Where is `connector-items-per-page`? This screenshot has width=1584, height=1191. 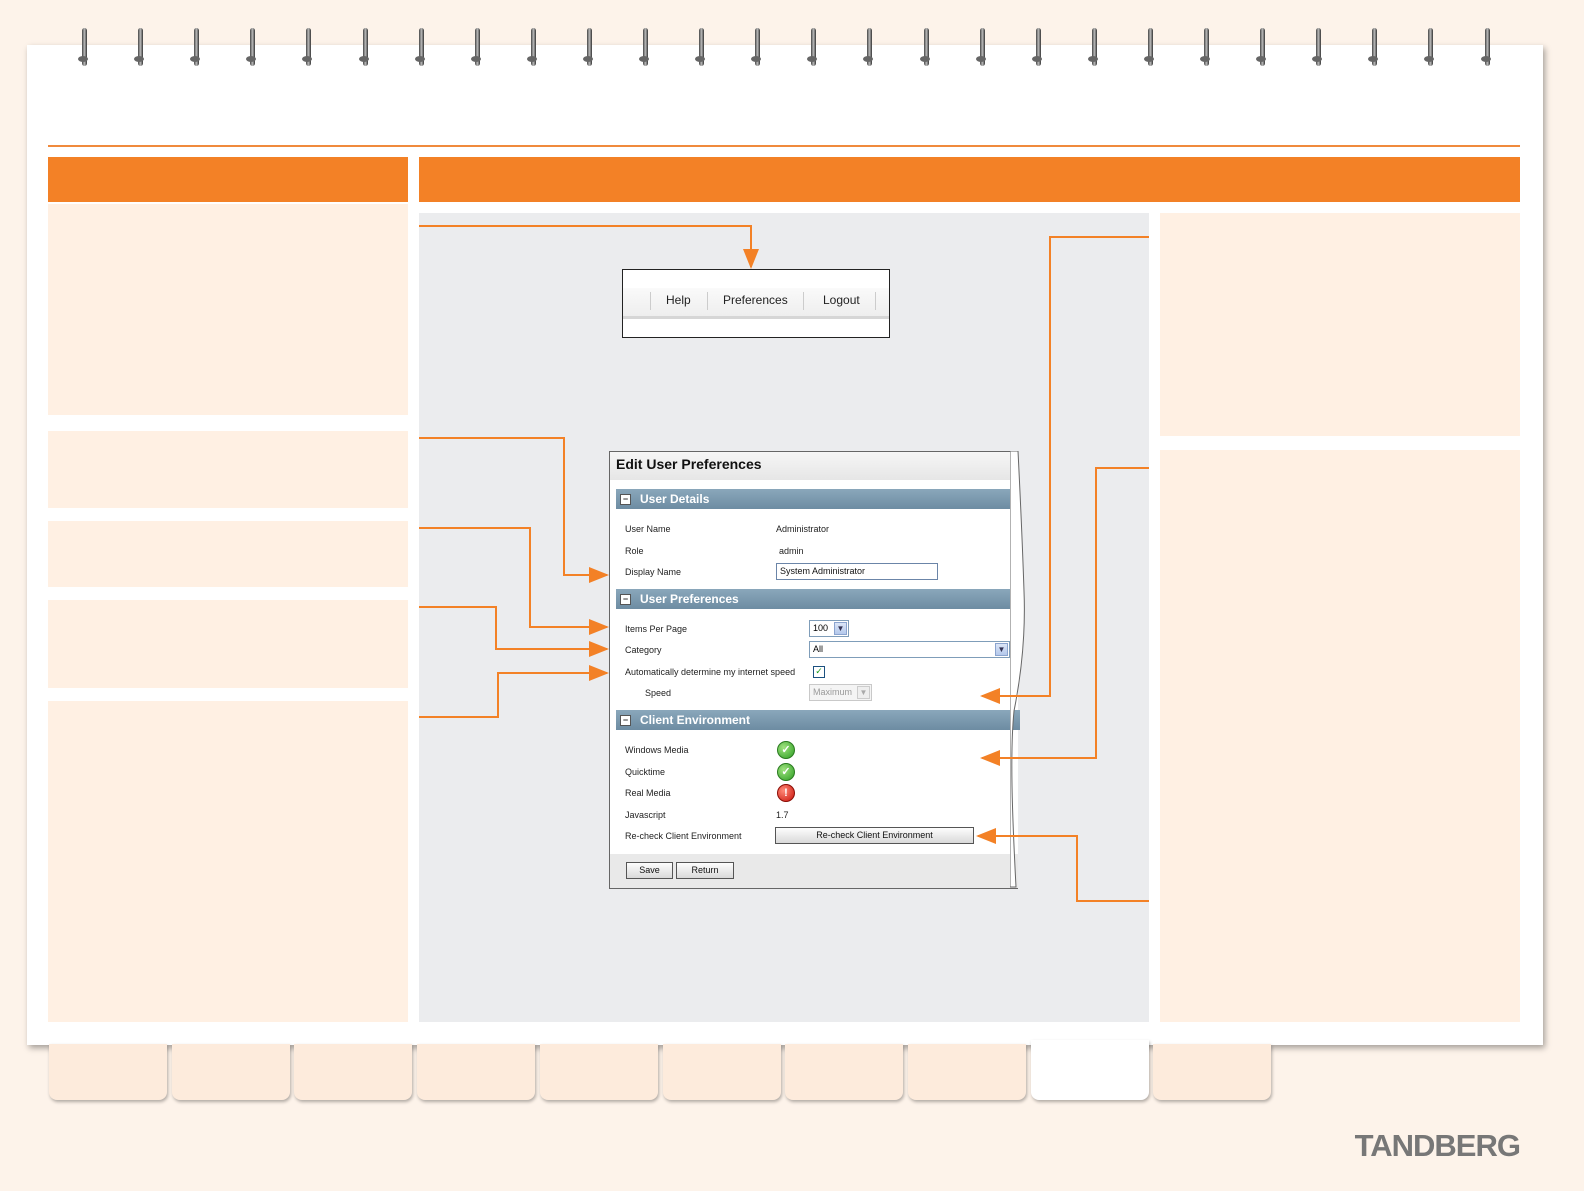 connector-items-per-page is located at coordinates (514, 581).